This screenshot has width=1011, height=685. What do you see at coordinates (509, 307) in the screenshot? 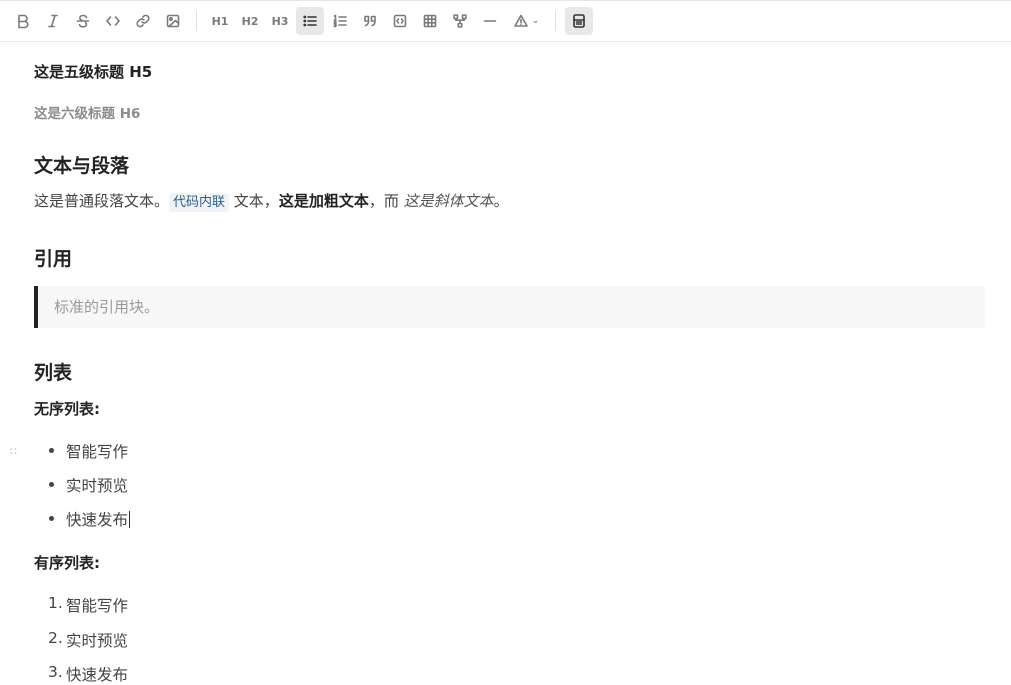
I see `blockquote: 标准的引用块。` at bounding box center [509, 307].